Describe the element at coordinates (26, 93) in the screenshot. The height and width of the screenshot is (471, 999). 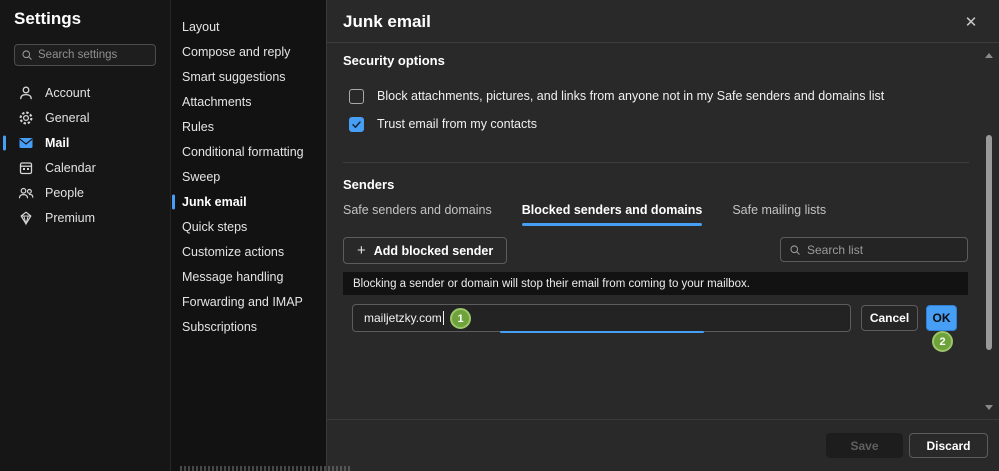
I see `person-icon` at that location.